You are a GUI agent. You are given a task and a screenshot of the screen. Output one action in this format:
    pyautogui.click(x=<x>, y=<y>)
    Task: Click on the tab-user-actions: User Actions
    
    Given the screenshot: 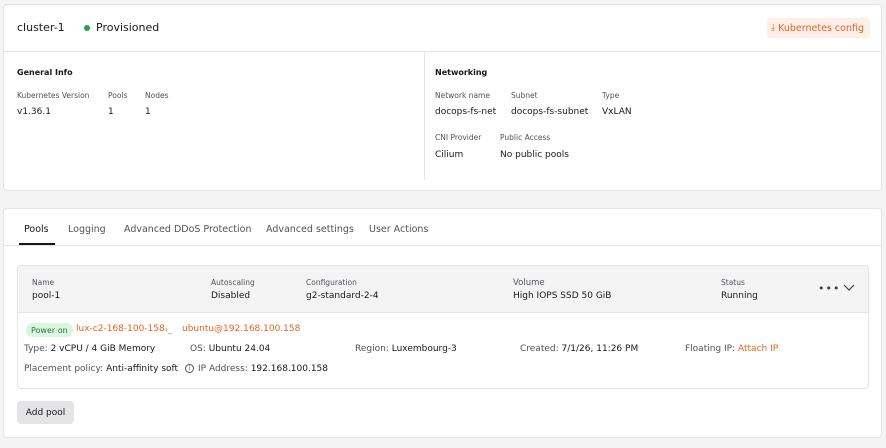 What is the action you would take?
    pyautogui.click(x=398, y=229)
    